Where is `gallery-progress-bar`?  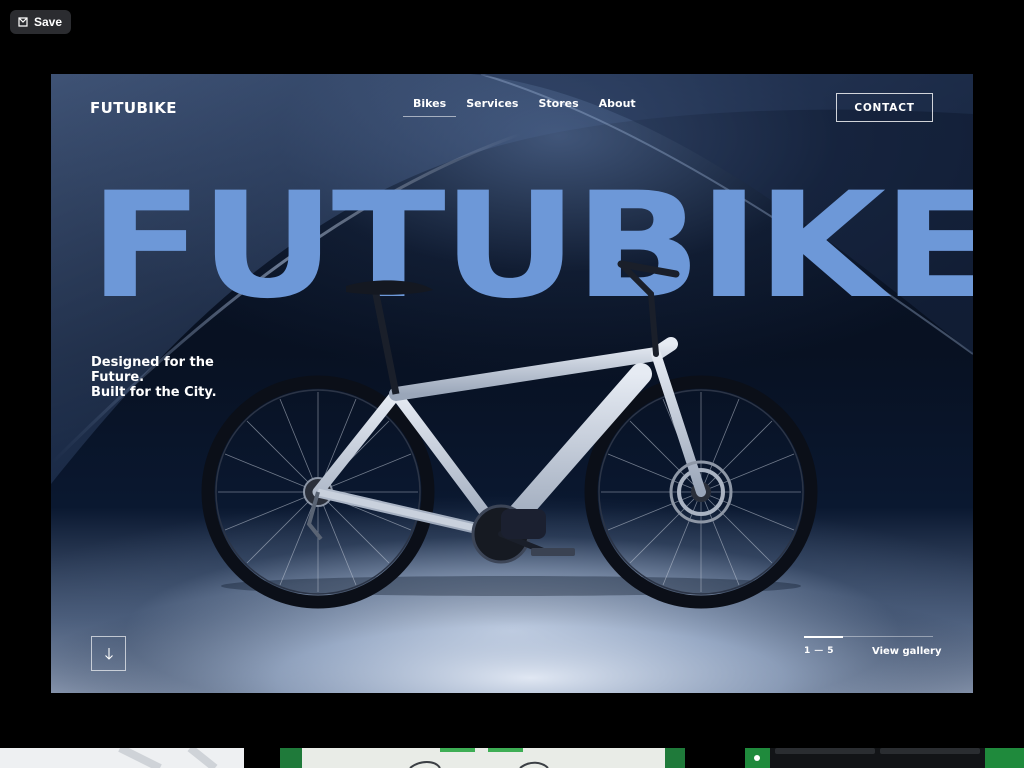
gallery-progress-bar is located at coordinates (868, 636).